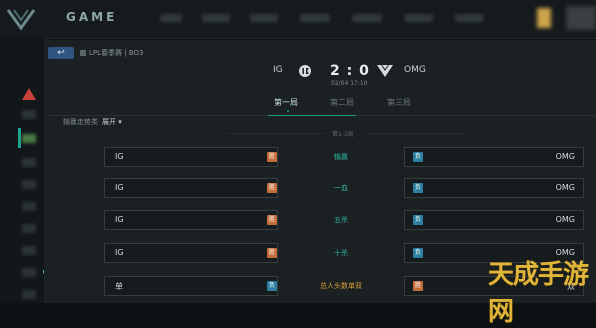  What do you see at coordinates (341, 286) in the screenshot?
I see `bet-category: 总人头数单双` at bounding box center [341, 286].